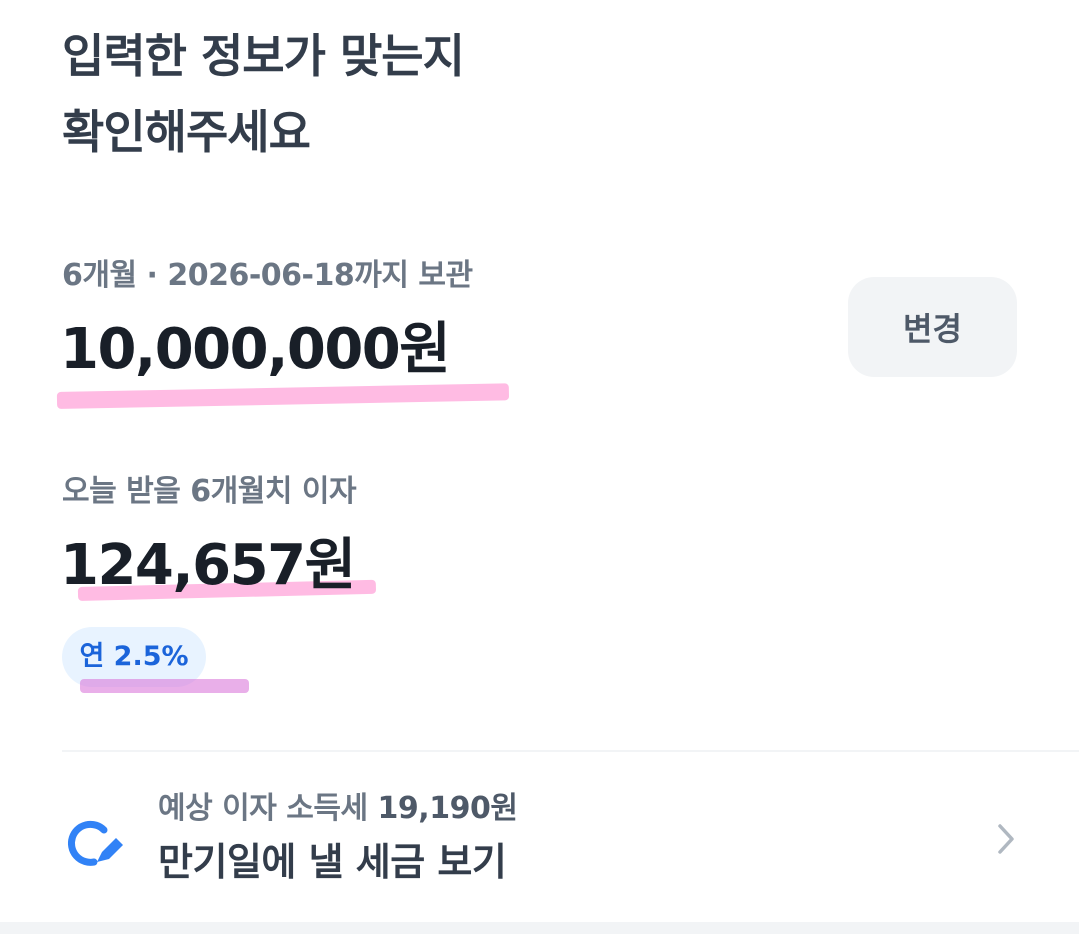 The image size is (1079, 934). What do you see at coordinates (263, 56) in the screenshot?
I see `page-title-line-1: 입력한 정보가 맞는지` at bounding box center [263, 56].